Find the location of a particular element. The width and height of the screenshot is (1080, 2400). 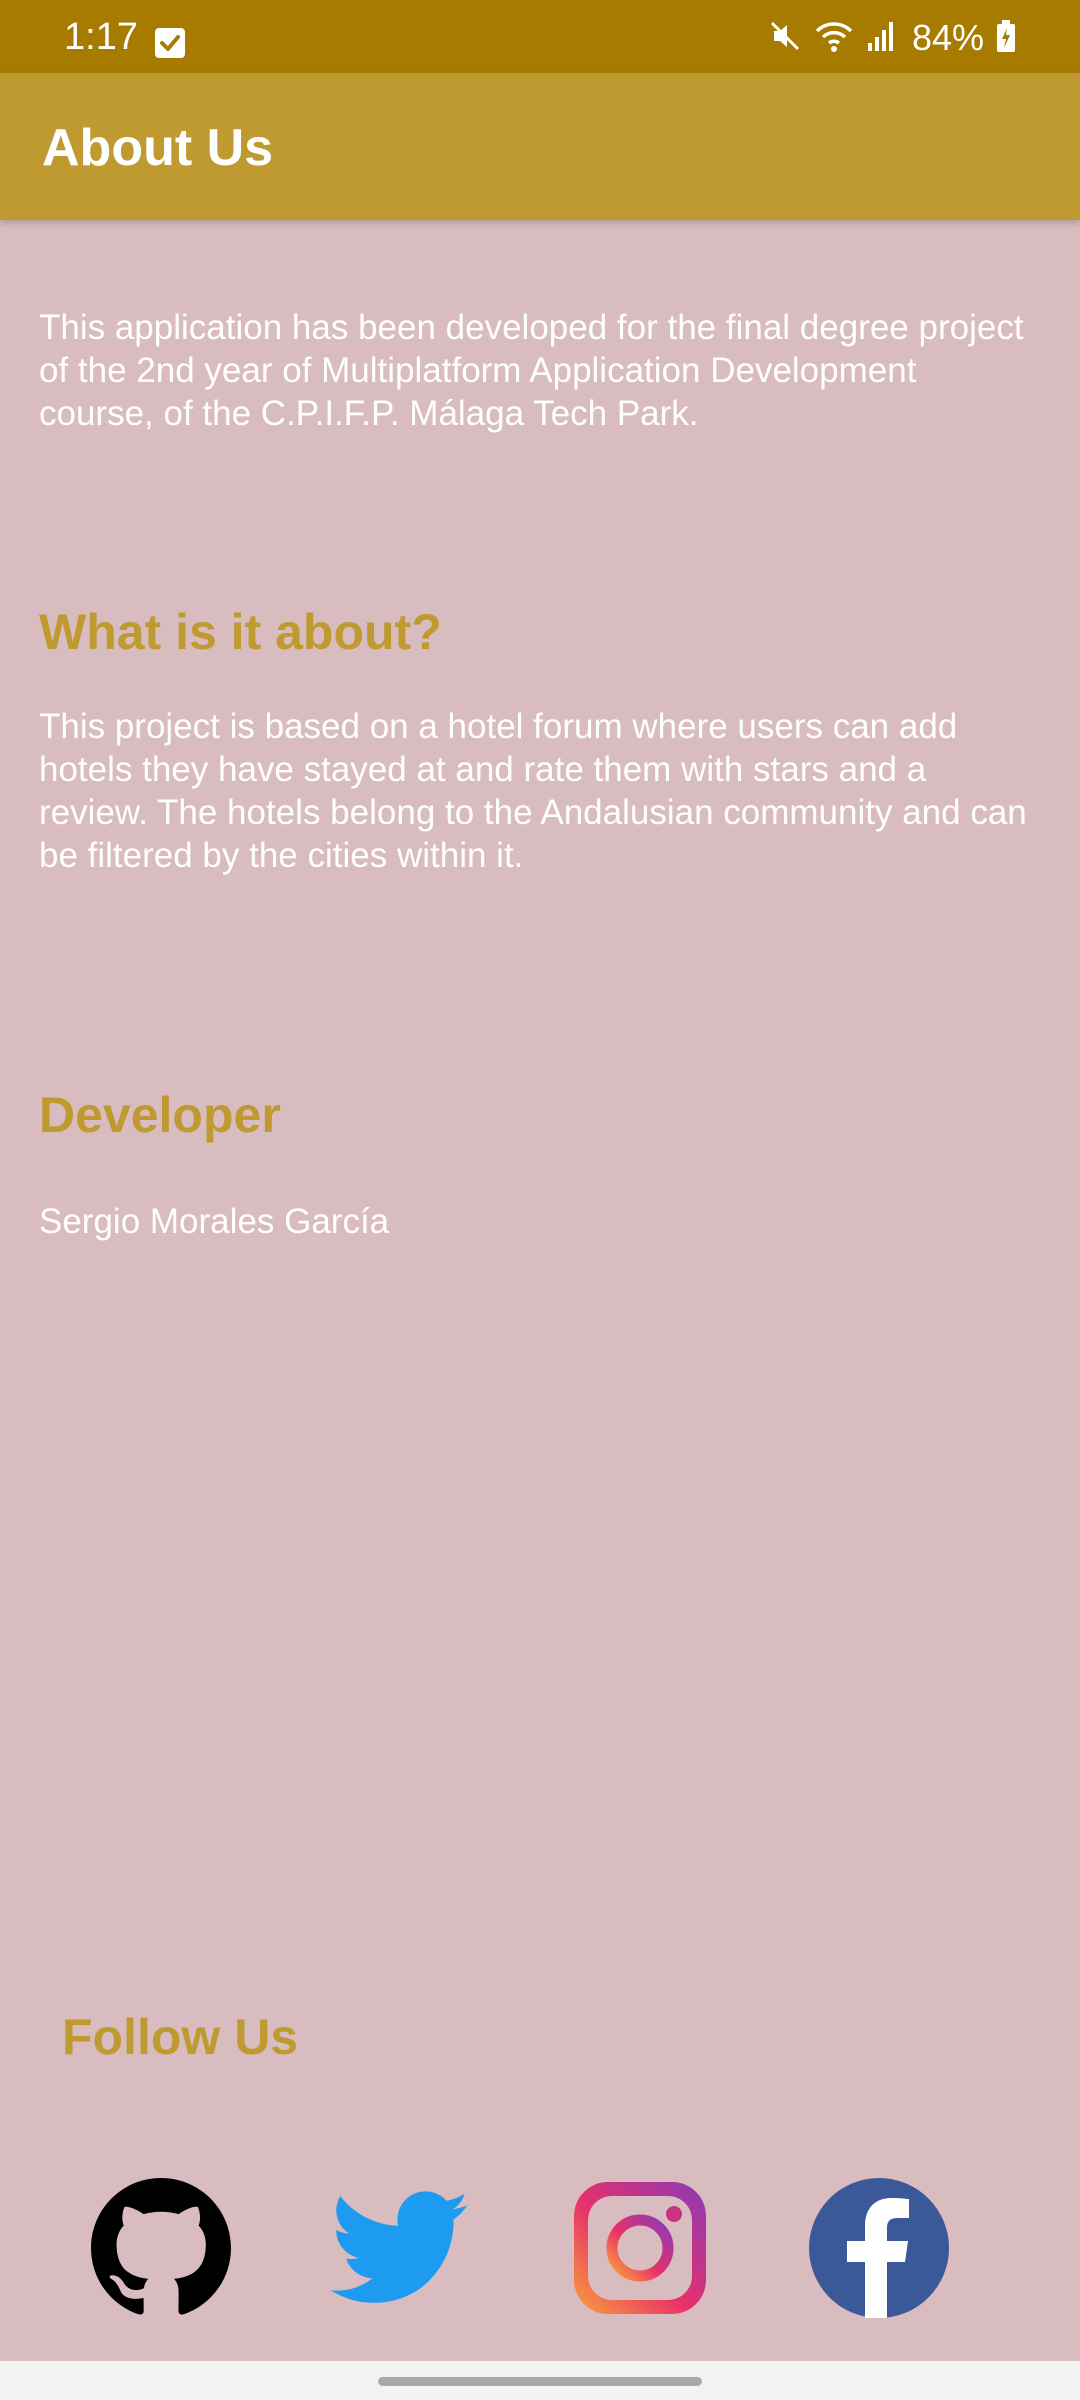

wifi-icon is located at coordinates (834, 38).